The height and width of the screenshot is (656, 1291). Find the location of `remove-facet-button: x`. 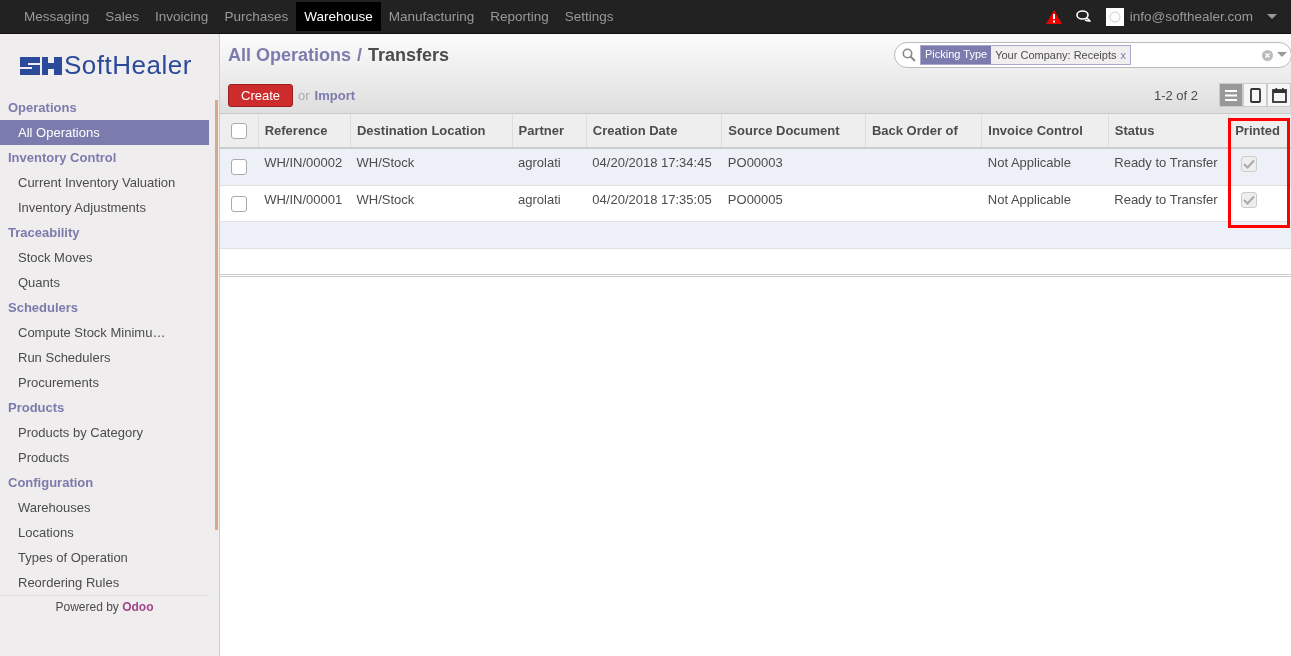

remove-facet-button: x is located at coordinates (1125, 55).